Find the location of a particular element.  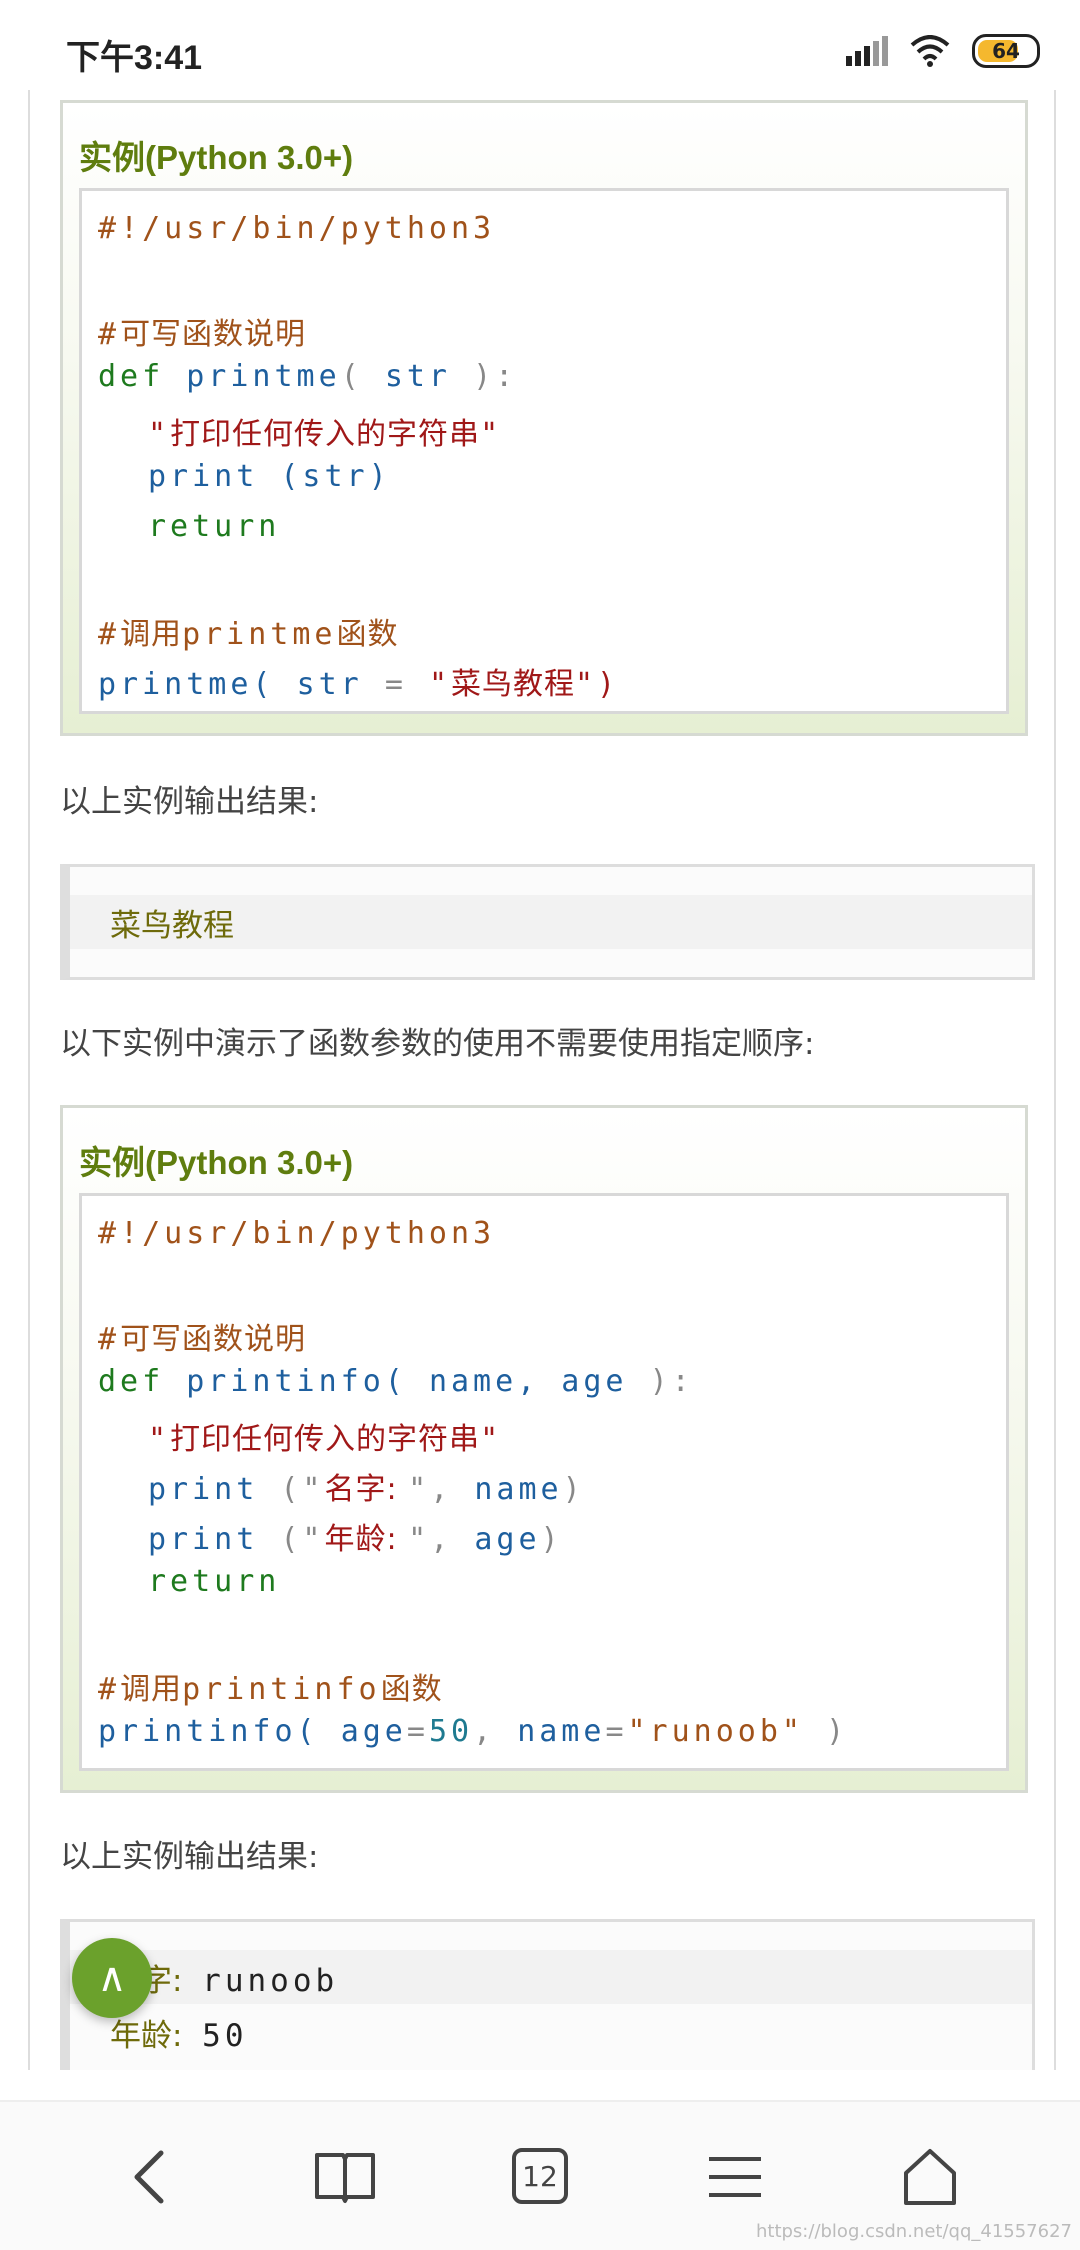

battery-icon: 64 is located at coordinates (1006, 51).